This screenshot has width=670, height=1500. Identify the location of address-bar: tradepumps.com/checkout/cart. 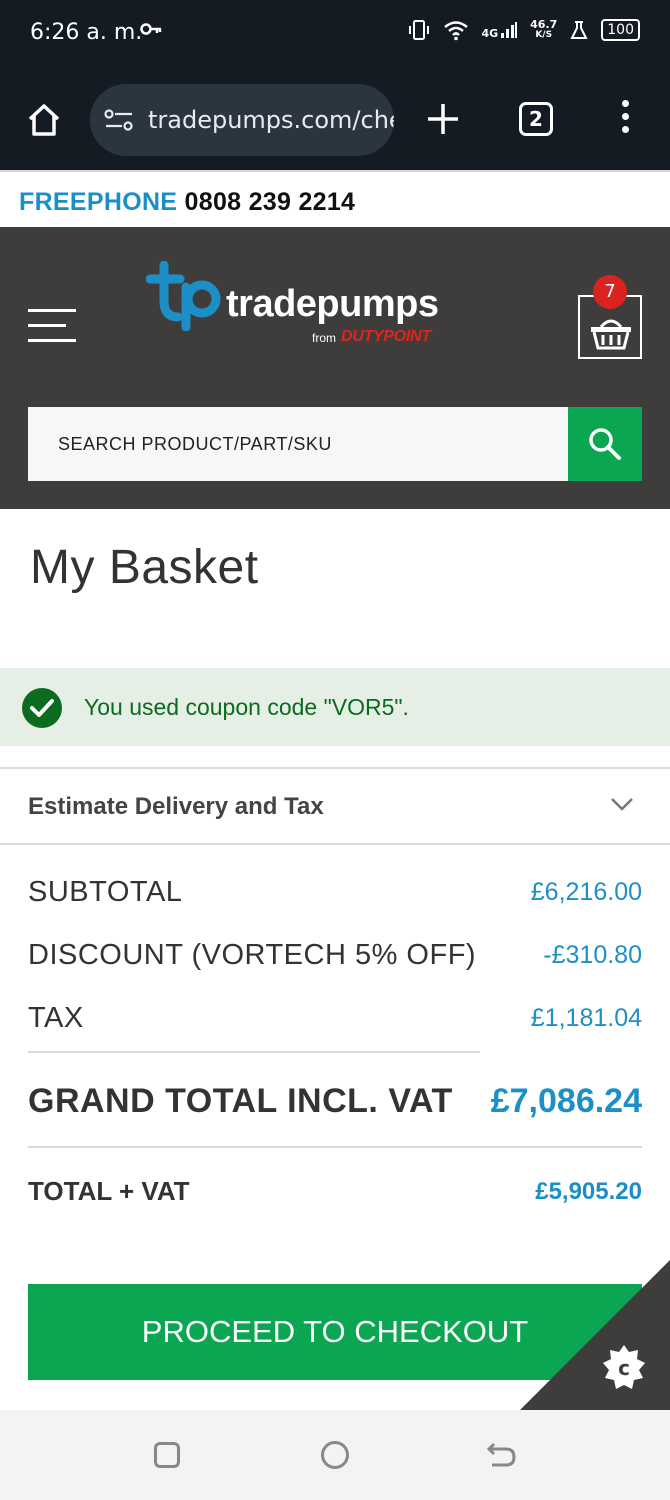
(242, 120).